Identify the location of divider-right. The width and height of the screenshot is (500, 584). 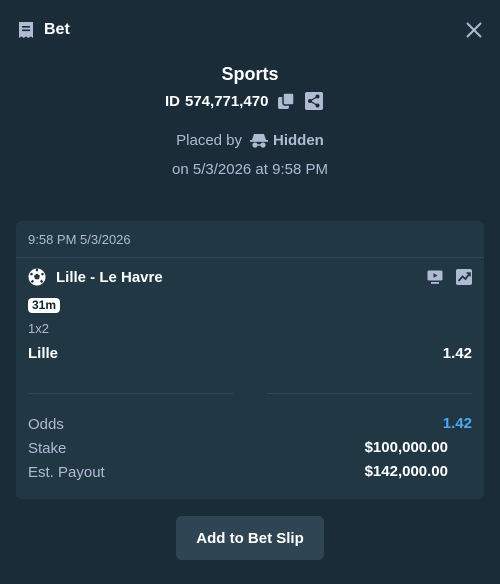
(369, 393).